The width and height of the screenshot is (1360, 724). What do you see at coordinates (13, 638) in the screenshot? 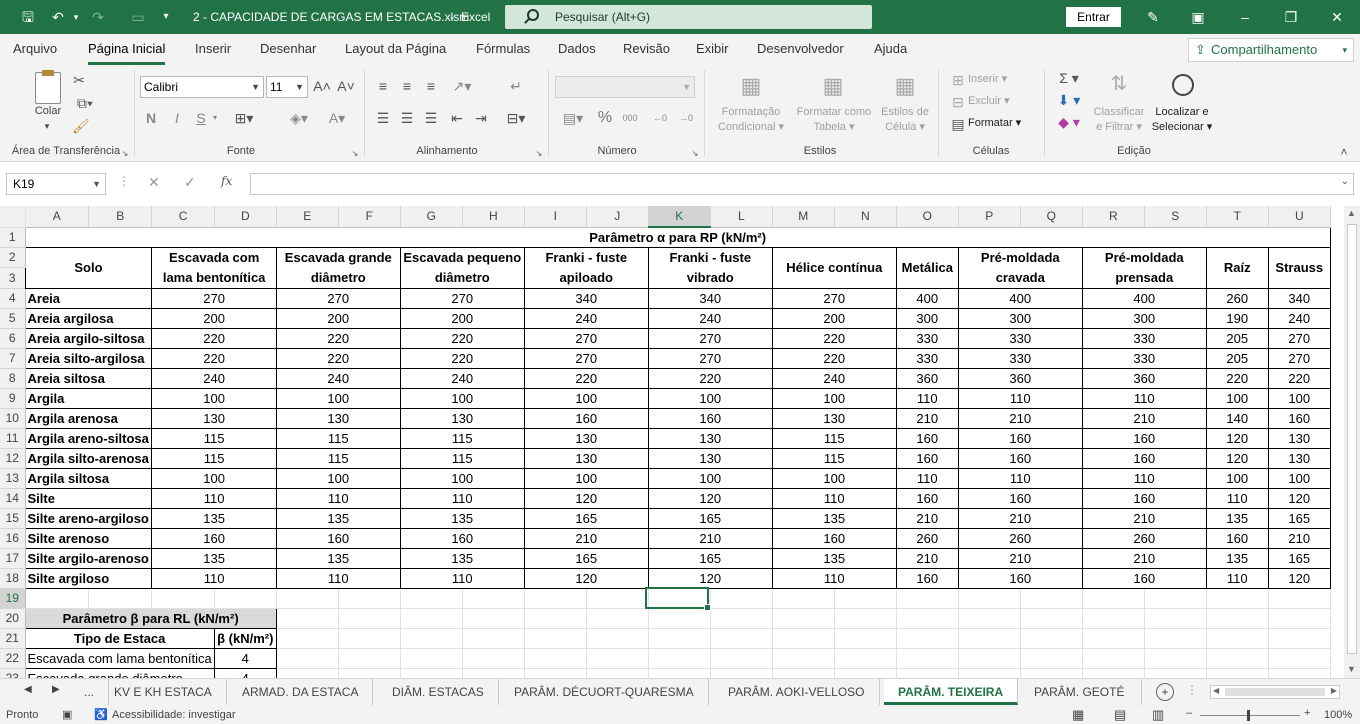
I see `row-header: 21` at bounding box center [13, 638].